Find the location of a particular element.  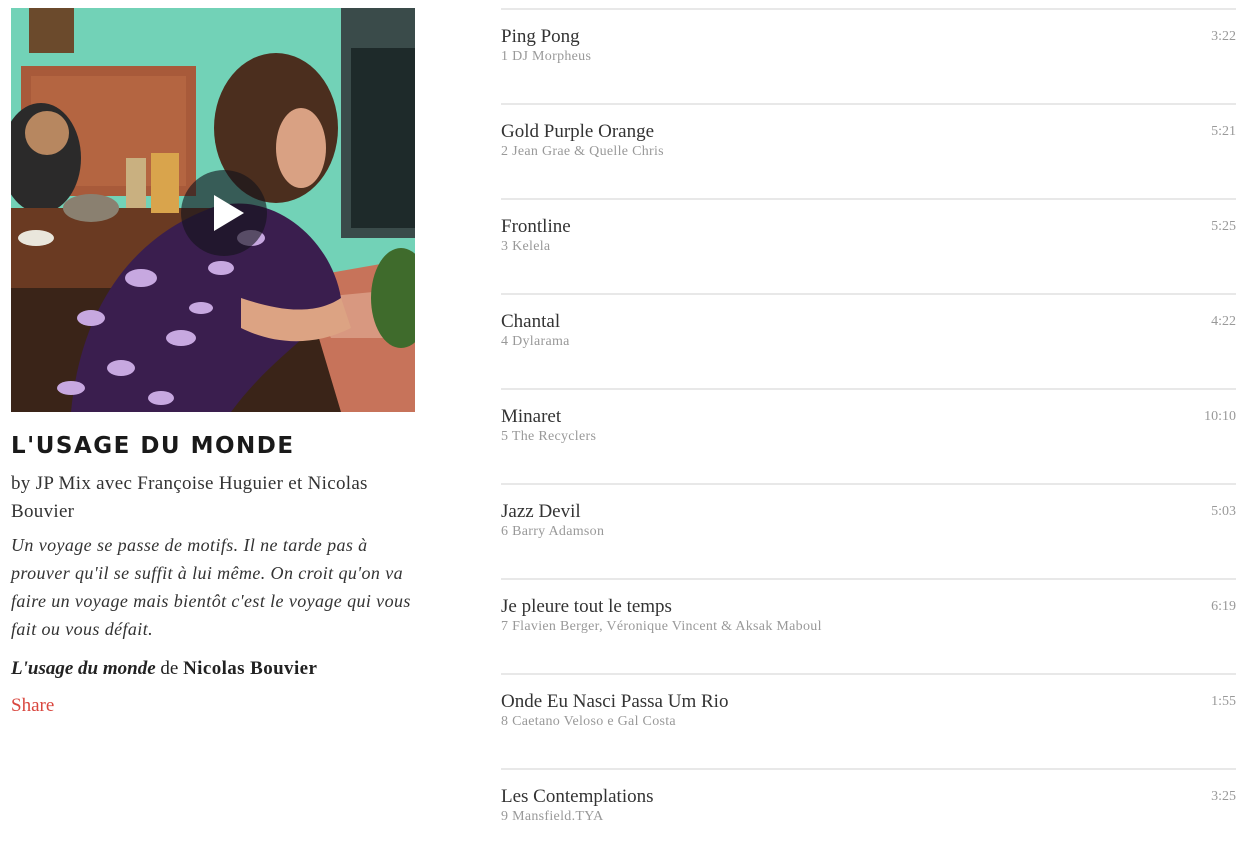

track-duration: 4:22 is located at coordinates (1223, 321).